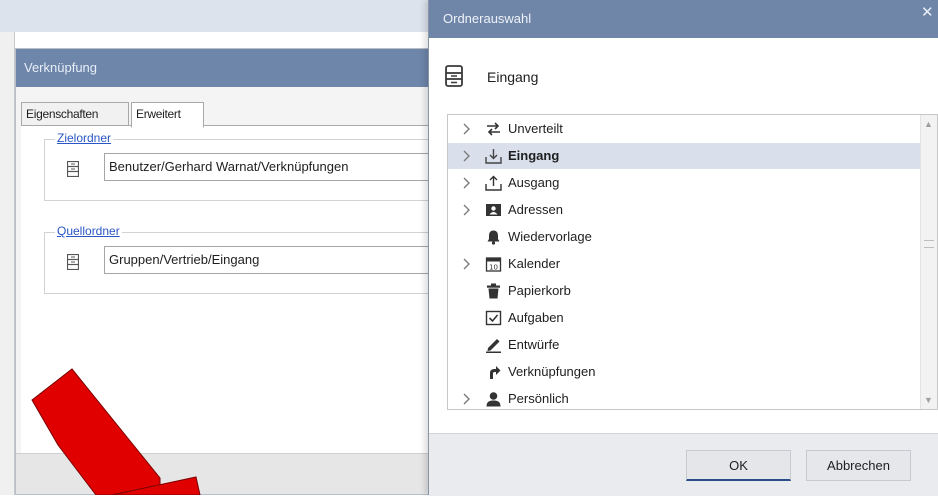 The image size is (938, 496). I want to click on selected-folder-label: Eingang, so click(513, 77).